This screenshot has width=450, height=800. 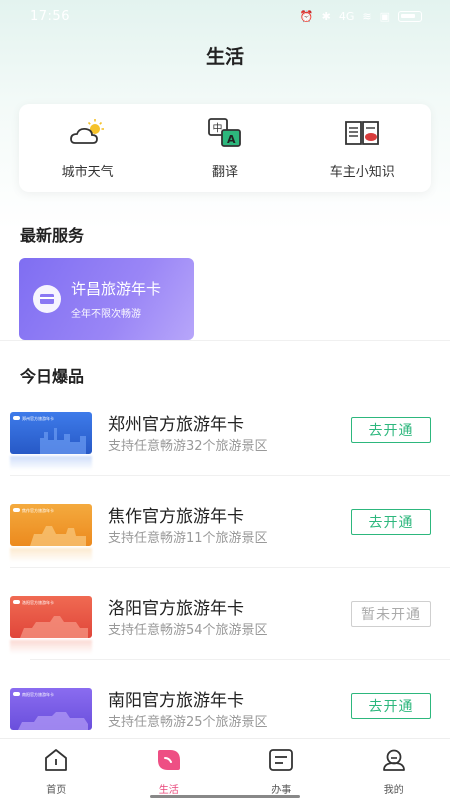 What do you see at coordinates (393, 790) in the screenshot?
I see `tab-profile-label: 我的` at bounding box center [393, 790].